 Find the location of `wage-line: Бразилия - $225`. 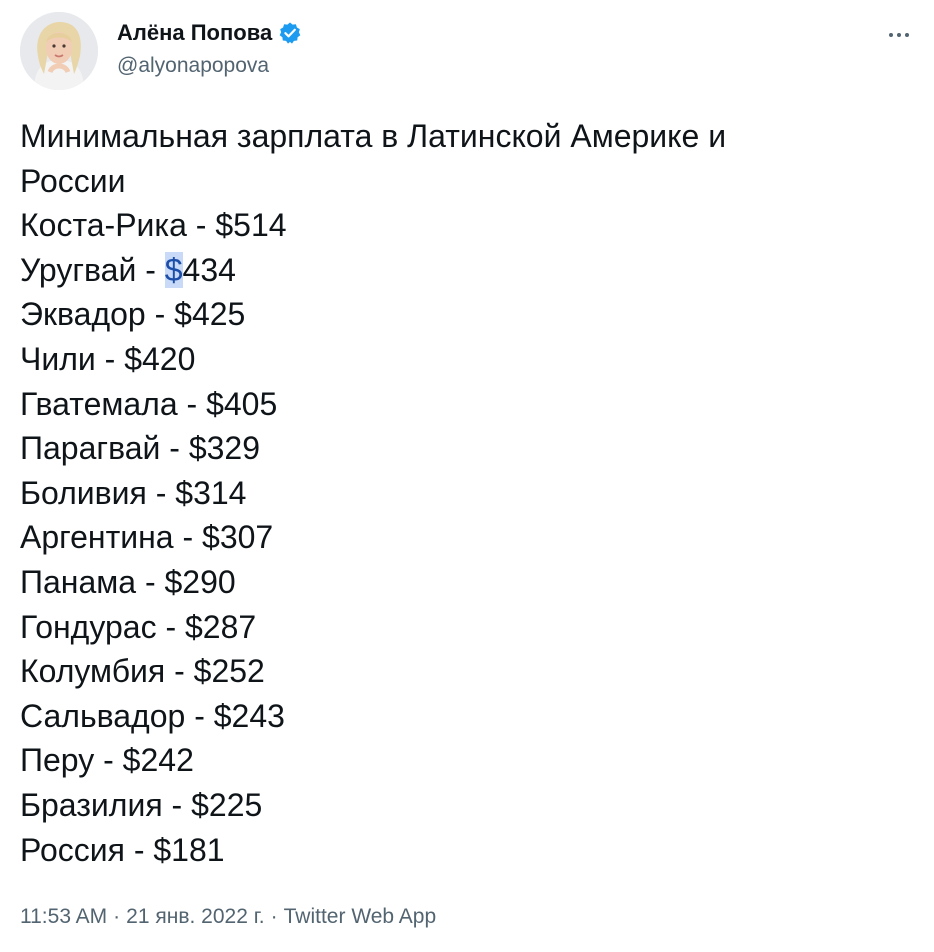

wage-line: Бразилия - $225 is located at coordinates (460, 805).